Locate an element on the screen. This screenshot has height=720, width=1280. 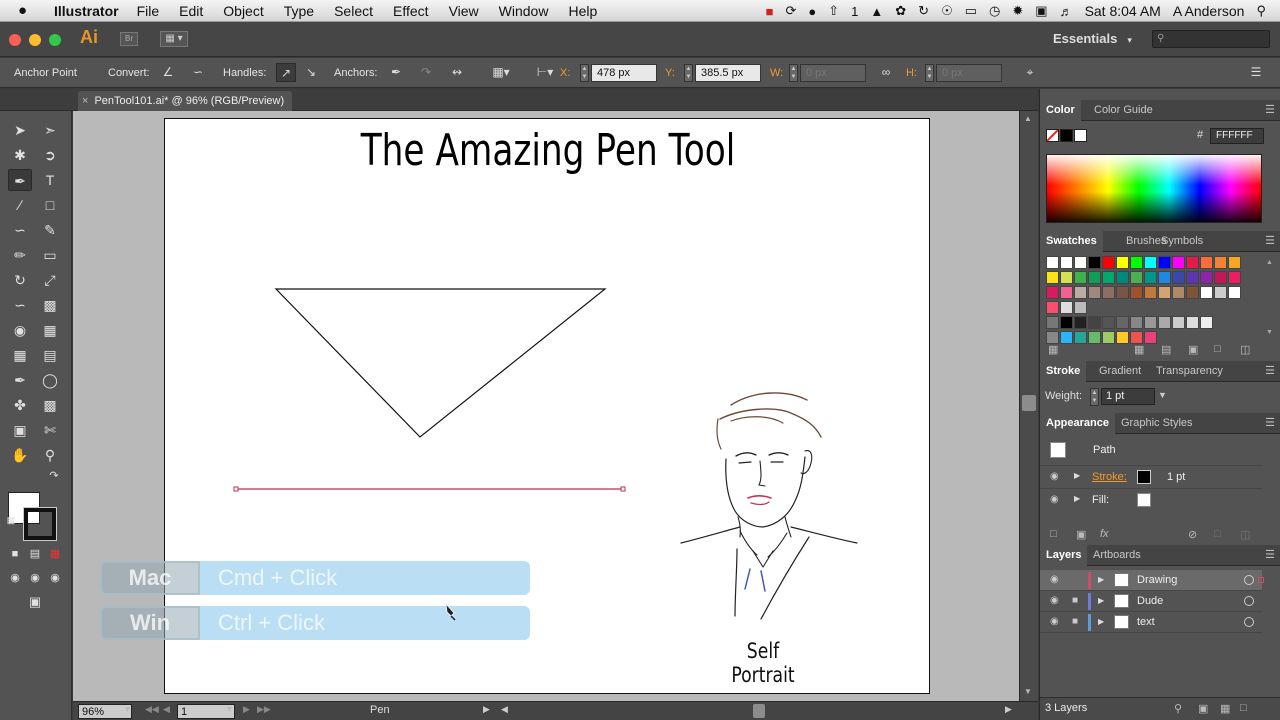
layer-row: ◉ ■ ▶ text is located at coordinates (1151, 622).